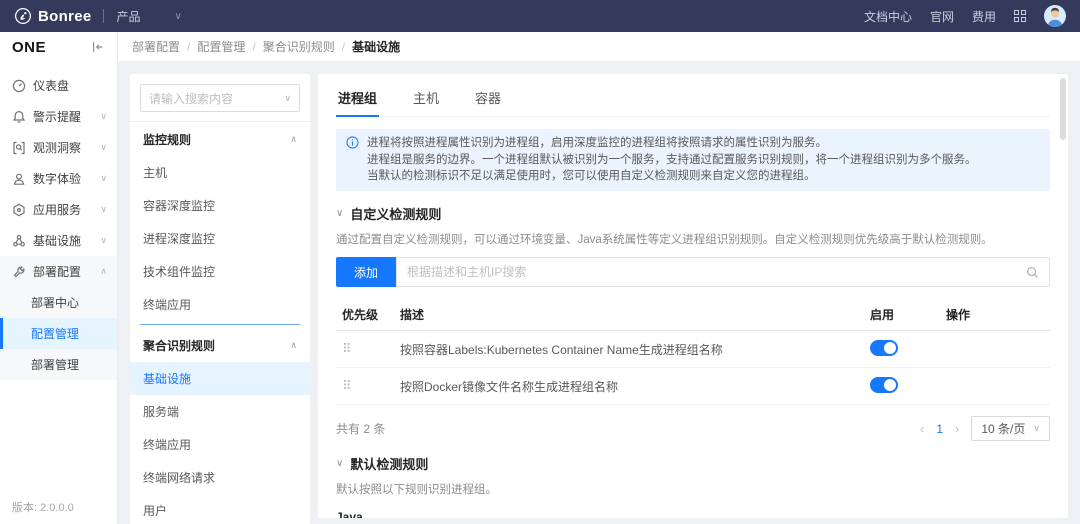 This screenshot has height=524, width=1080. Describe the element at coordinates (221, 46) in the screenshot. I see `breadcrumb-item: 配置管理` at that location.